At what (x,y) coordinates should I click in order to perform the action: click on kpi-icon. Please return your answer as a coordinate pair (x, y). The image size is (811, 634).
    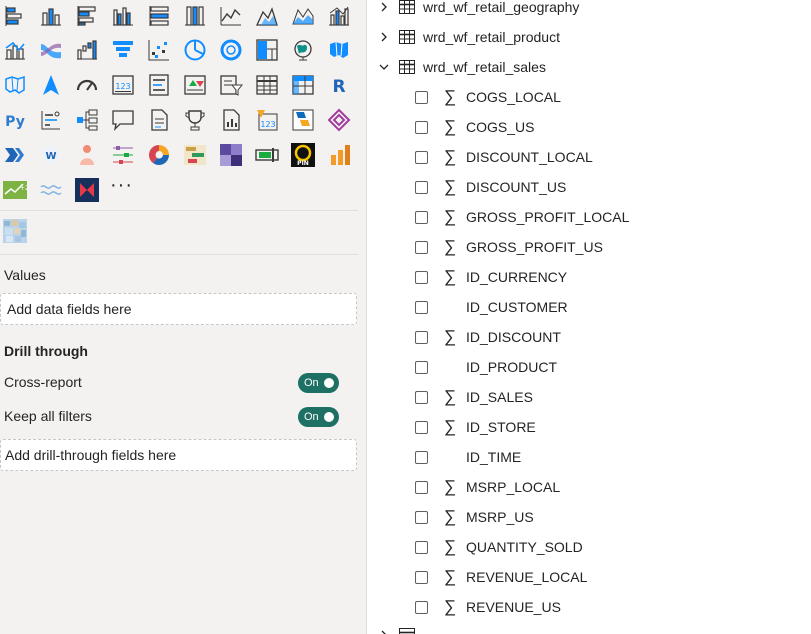
    Looking at the image, I should click on (195, 85).